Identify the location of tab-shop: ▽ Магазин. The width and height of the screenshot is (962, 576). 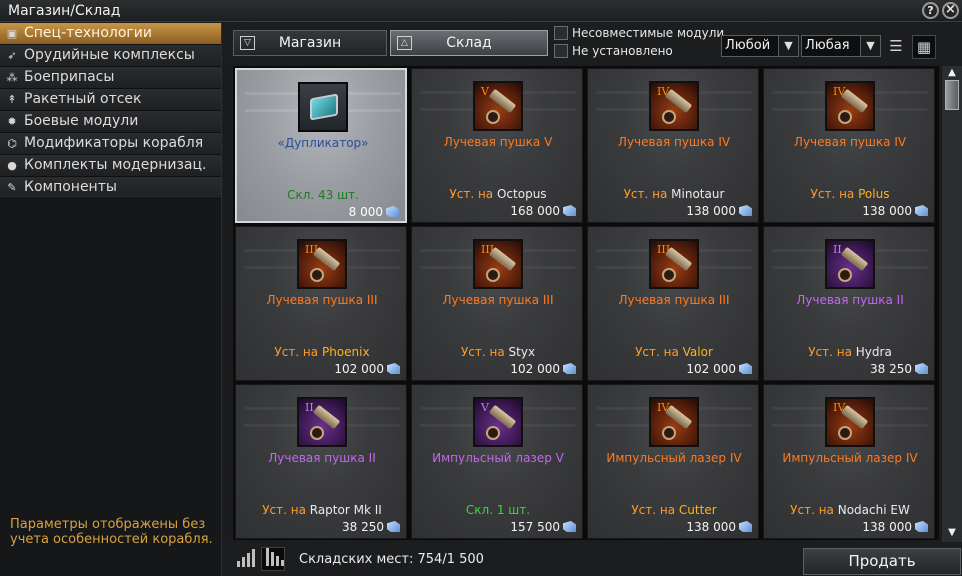
(310, 43).